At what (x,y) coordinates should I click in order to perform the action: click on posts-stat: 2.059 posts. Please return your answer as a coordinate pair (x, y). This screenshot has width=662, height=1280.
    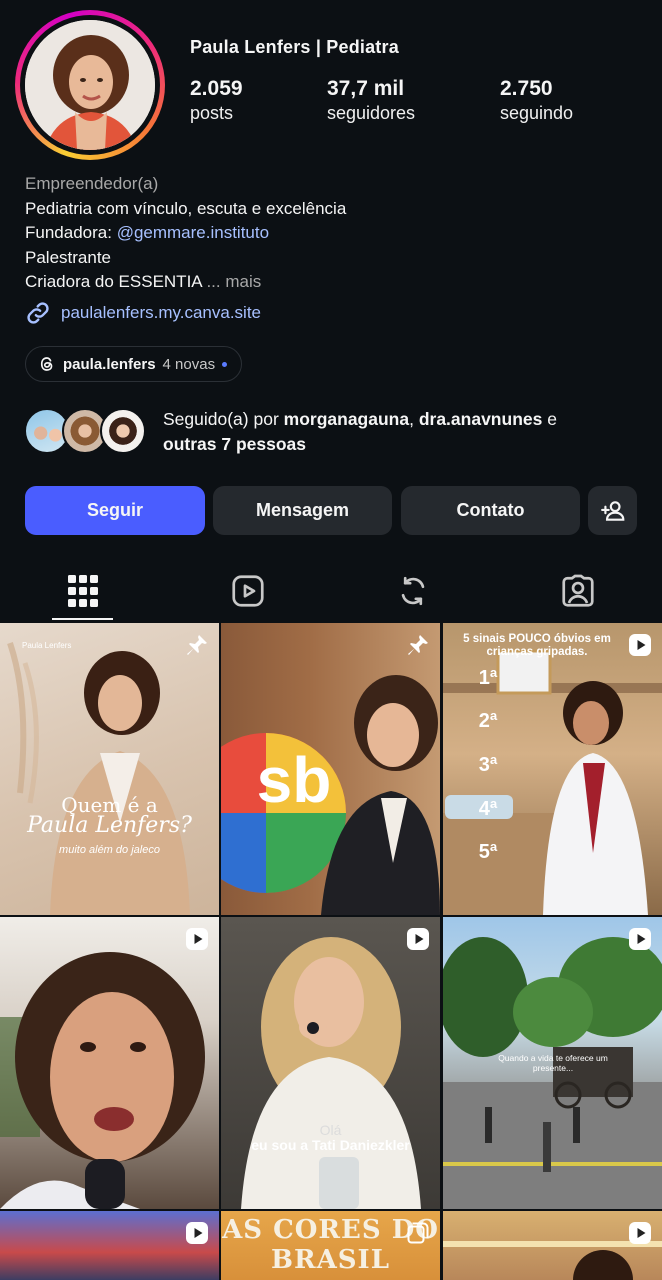
    Looking at the image, I should click on (216, 100).